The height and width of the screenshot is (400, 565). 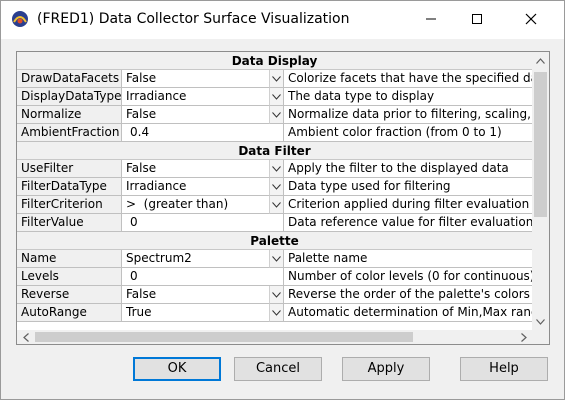 What do you see at coordinates (408, 259) in the screenshot?
I see `property-description: Palette name` at bounding box center [408, 259].